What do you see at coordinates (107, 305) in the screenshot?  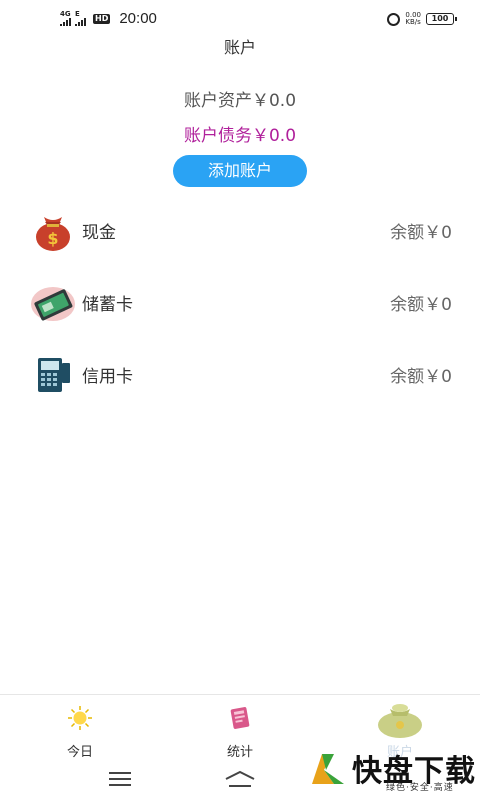 I see `account-name: 储蓄卡` at bounding box center [107, 305].